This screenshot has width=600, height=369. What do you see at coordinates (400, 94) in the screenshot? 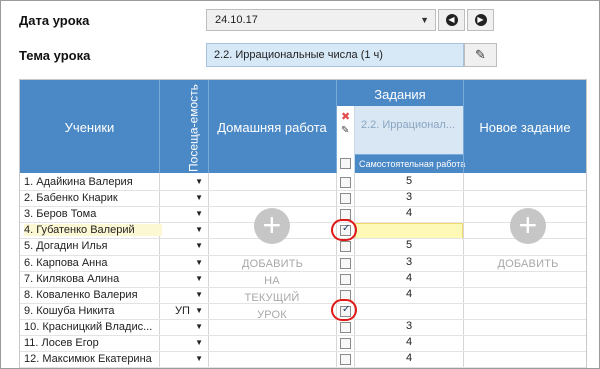
I see `header-tasks: Задания` at bounding box center [400, 94].